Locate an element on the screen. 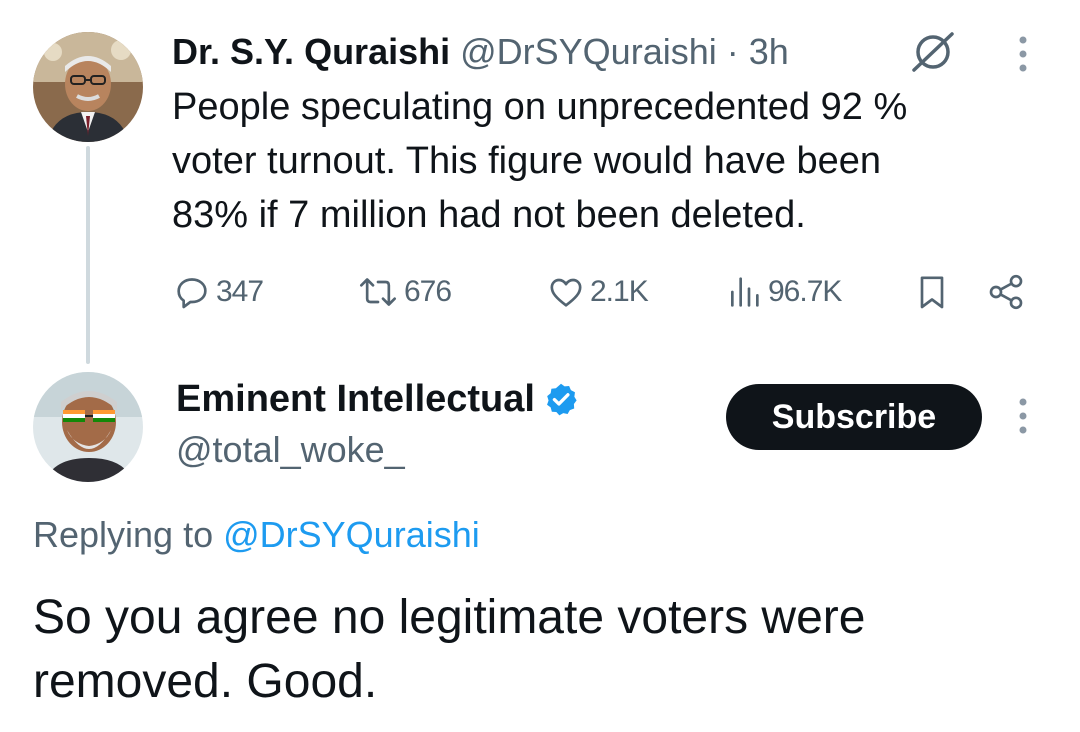 The image size is (1080, 732). bookmark-icon is located at coordinates (932, 292).